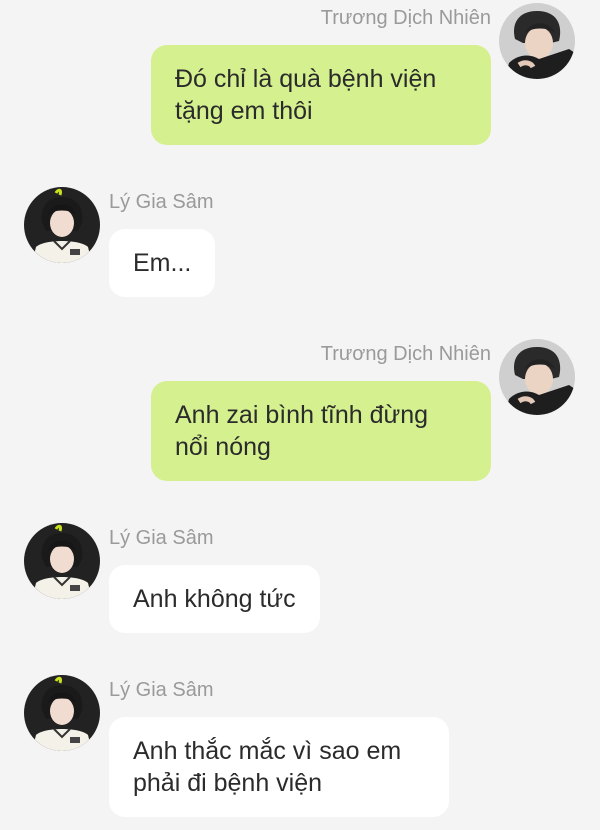 This screenshot has width=600, height=830. Describe the element at coordinates (321, 431) in the screenshot. I see `message-bubble-outgoing: Anh zai bình tĩnh đừng nổi nóng` at that location.